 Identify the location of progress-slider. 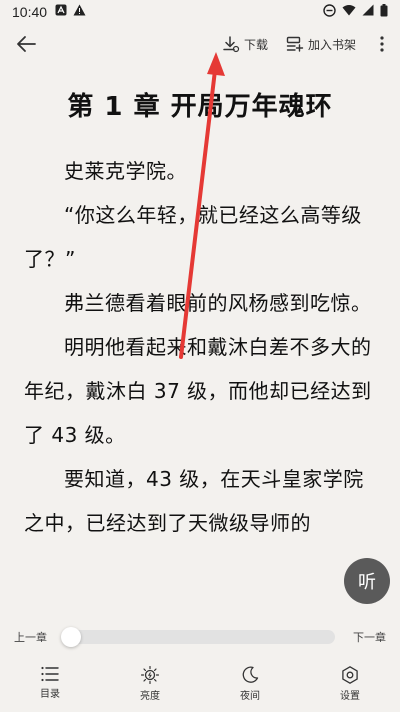
(198, 637).